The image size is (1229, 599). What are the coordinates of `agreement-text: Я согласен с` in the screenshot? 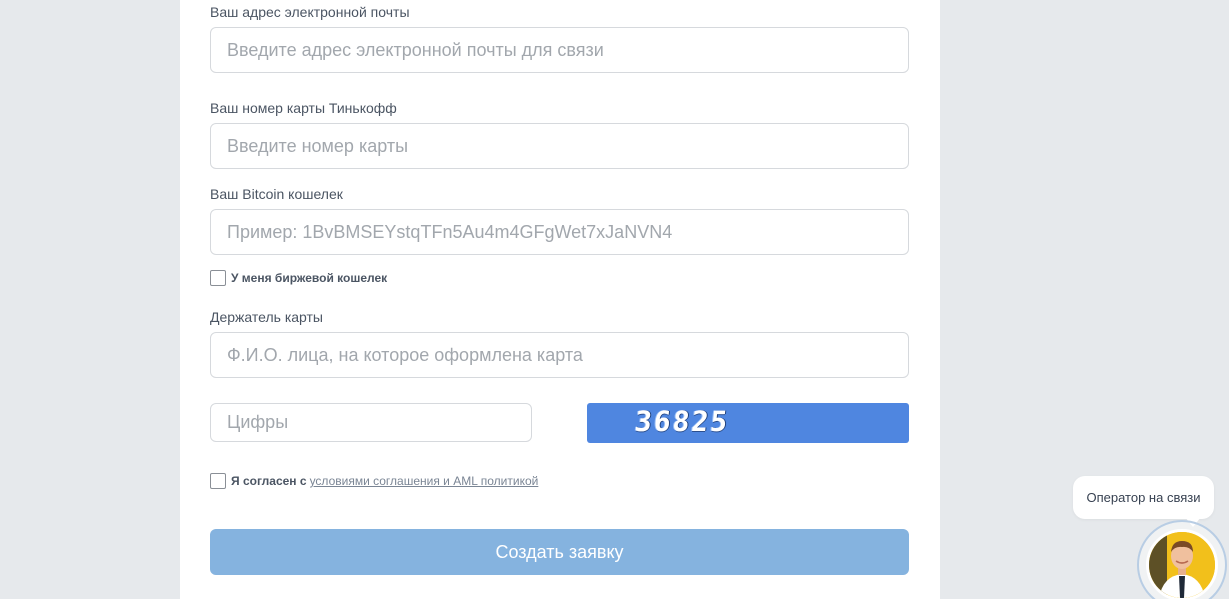 It's located at (269, 481).